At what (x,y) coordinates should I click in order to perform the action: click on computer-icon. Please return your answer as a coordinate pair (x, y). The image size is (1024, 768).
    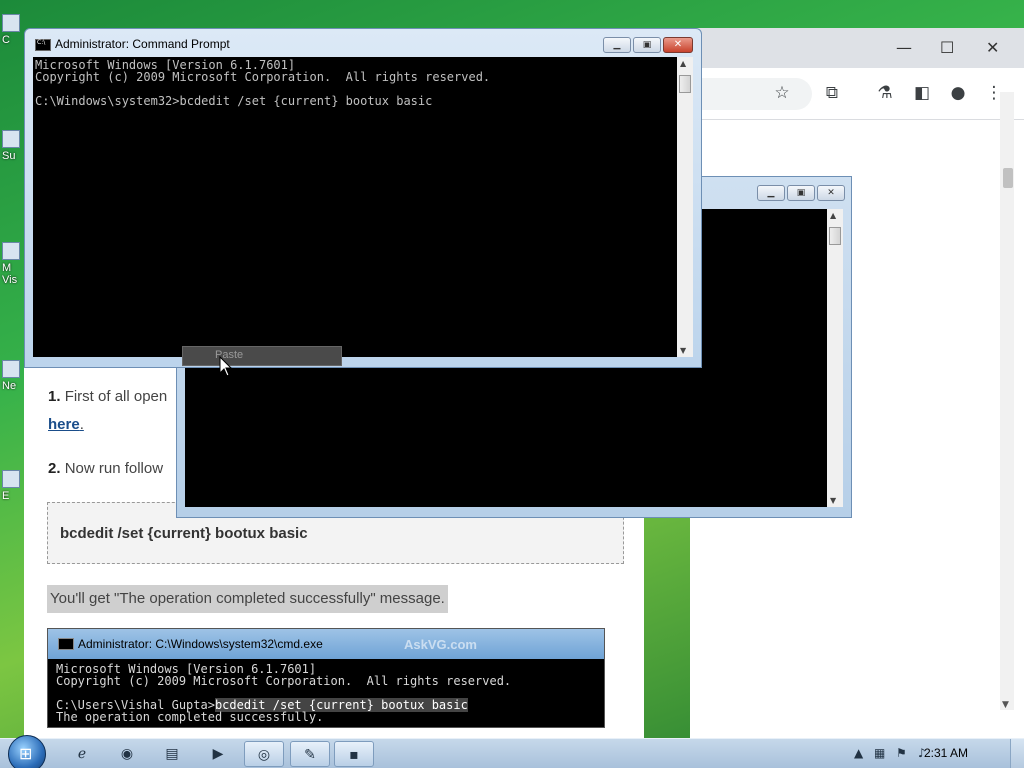
    Looking at the image, I should click on (11, 23).